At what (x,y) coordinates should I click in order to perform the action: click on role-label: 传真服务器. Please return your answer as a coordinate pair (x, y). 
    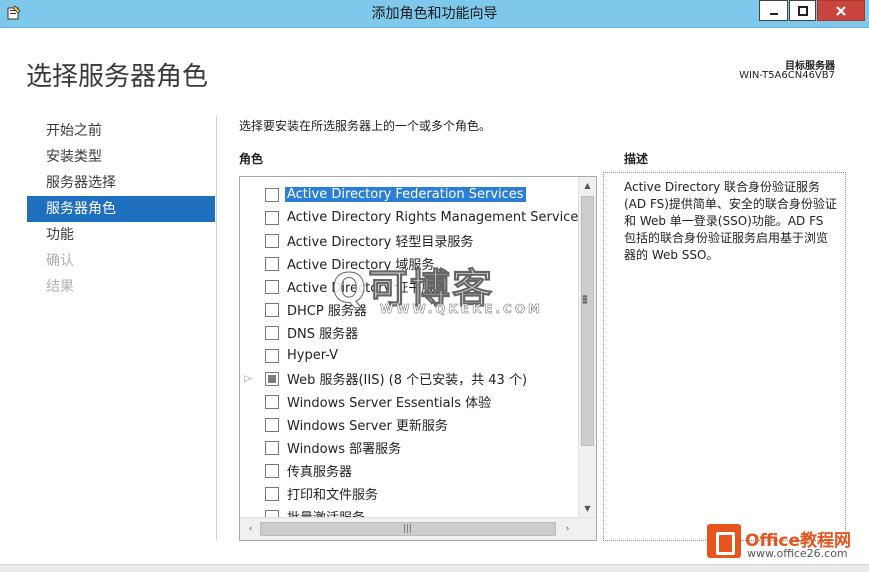
    Looking at the image, I should click on (319, 470).